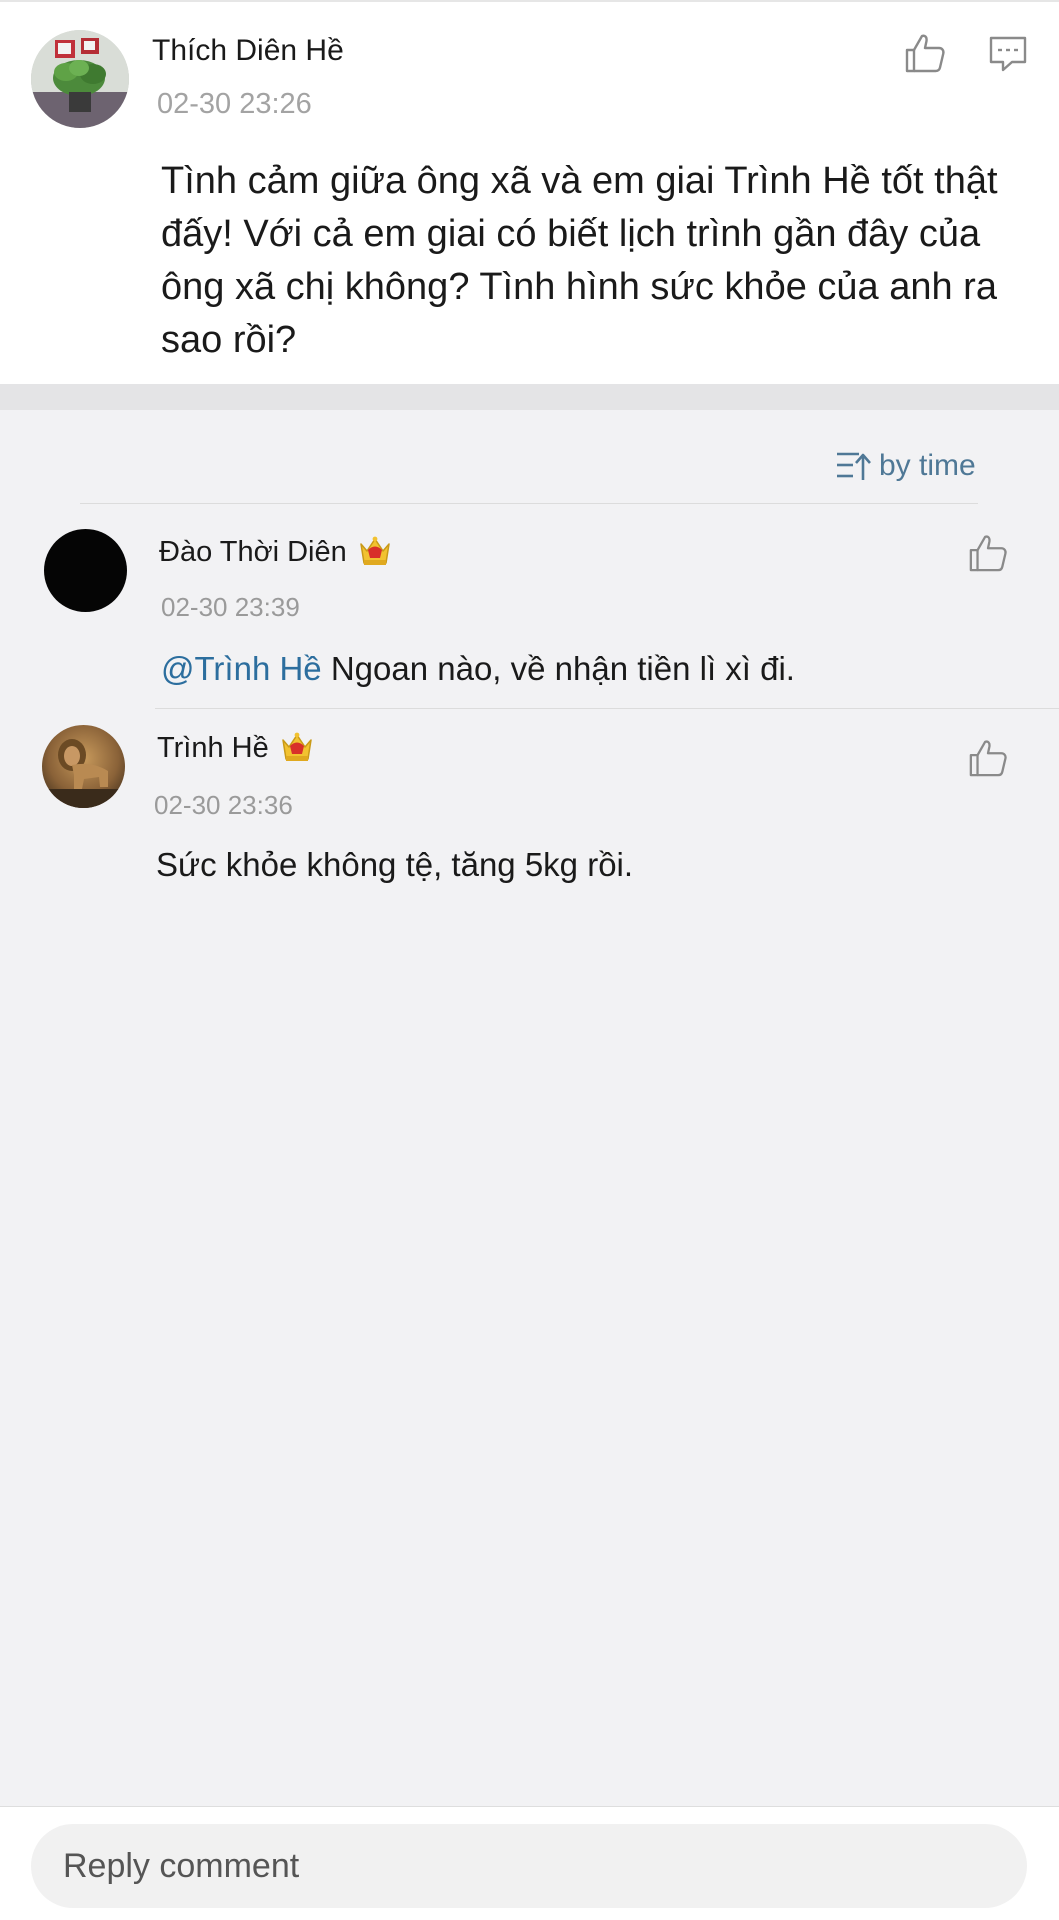  I want to click on comment-author-row: Trình Hề, so click(236, 748).